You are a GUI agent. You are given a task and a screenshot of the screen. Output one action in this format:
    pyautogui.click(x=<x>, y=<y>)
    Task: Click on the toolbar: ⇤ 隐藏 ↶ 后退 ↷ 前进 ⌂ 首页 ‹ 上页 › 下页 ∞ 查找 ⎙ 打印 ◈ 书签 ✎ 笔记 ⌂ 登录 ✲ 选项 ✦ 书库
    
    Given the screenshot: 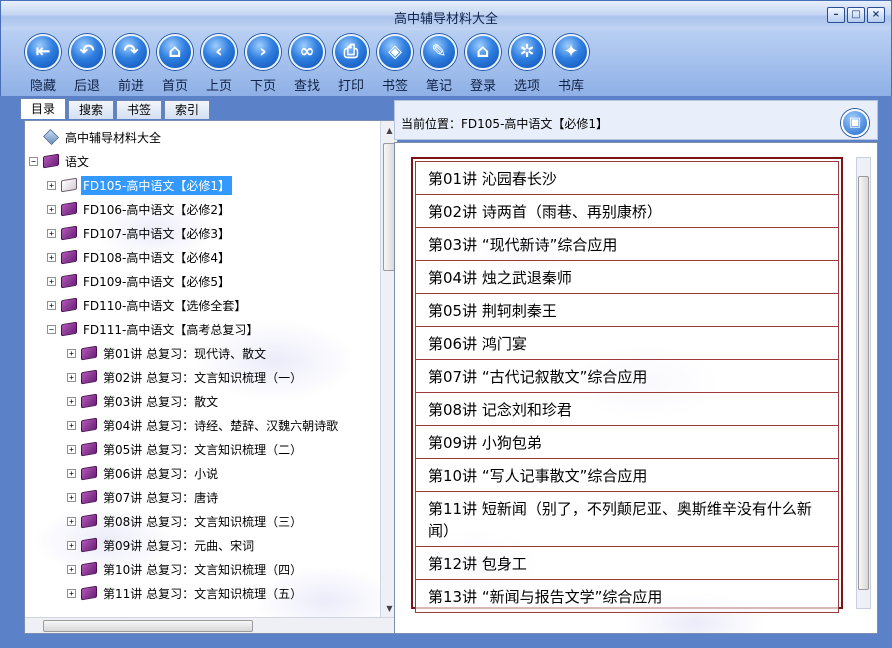 What is the action you would take?
    pyautogui.click(x=446, y=63)
    